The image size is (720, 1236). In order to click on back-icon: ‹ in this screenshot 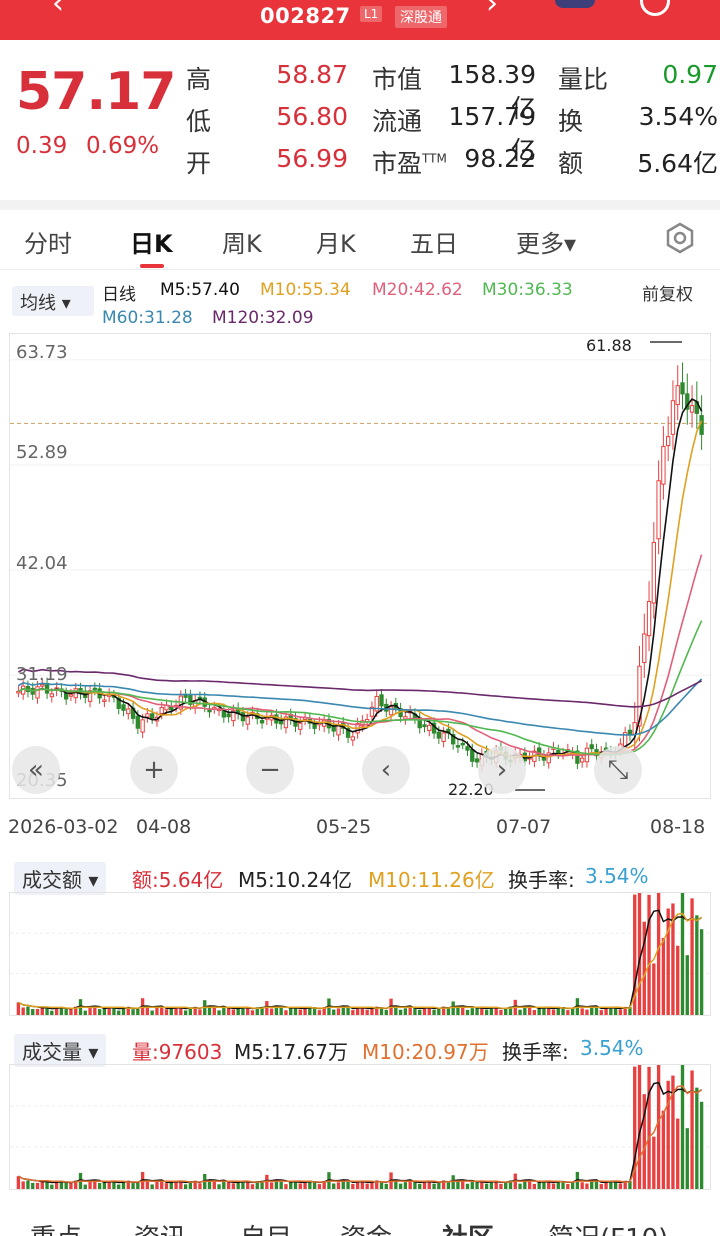, I will do `click(58, 10)`.